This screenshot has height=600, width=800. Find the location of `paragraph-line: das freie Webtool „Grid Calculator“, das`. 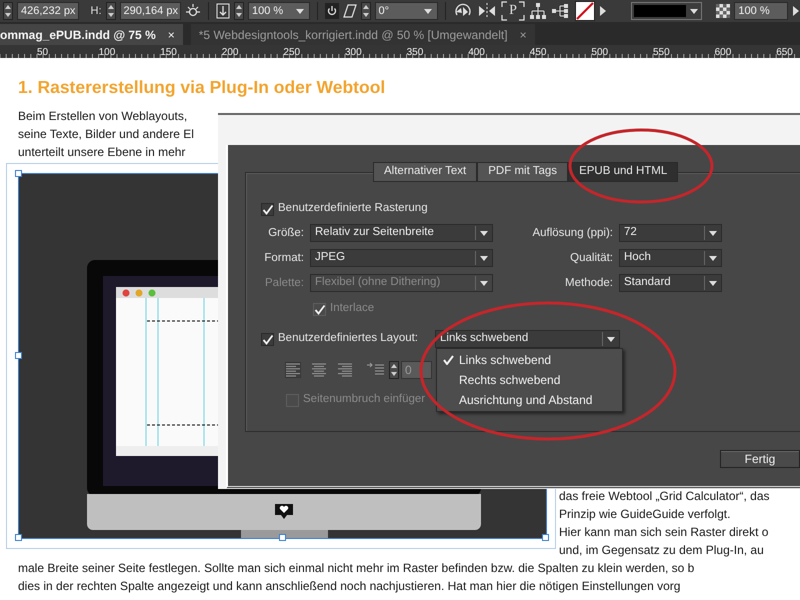

paragraph-line: das freie Webtool „Grid Calculator“, das is located at coordinates (664, 496).